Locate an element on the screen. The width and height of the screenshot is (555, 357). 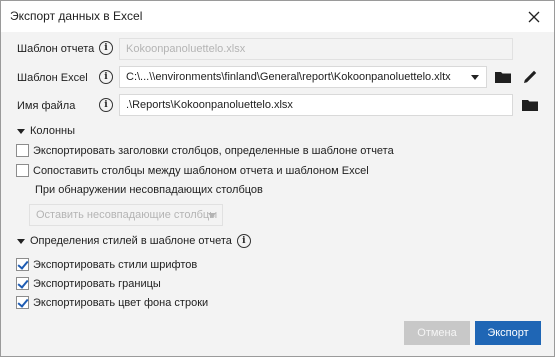
mismatch-option: Оставить несовпадающие столбцы is located at coordinates (127, 215).